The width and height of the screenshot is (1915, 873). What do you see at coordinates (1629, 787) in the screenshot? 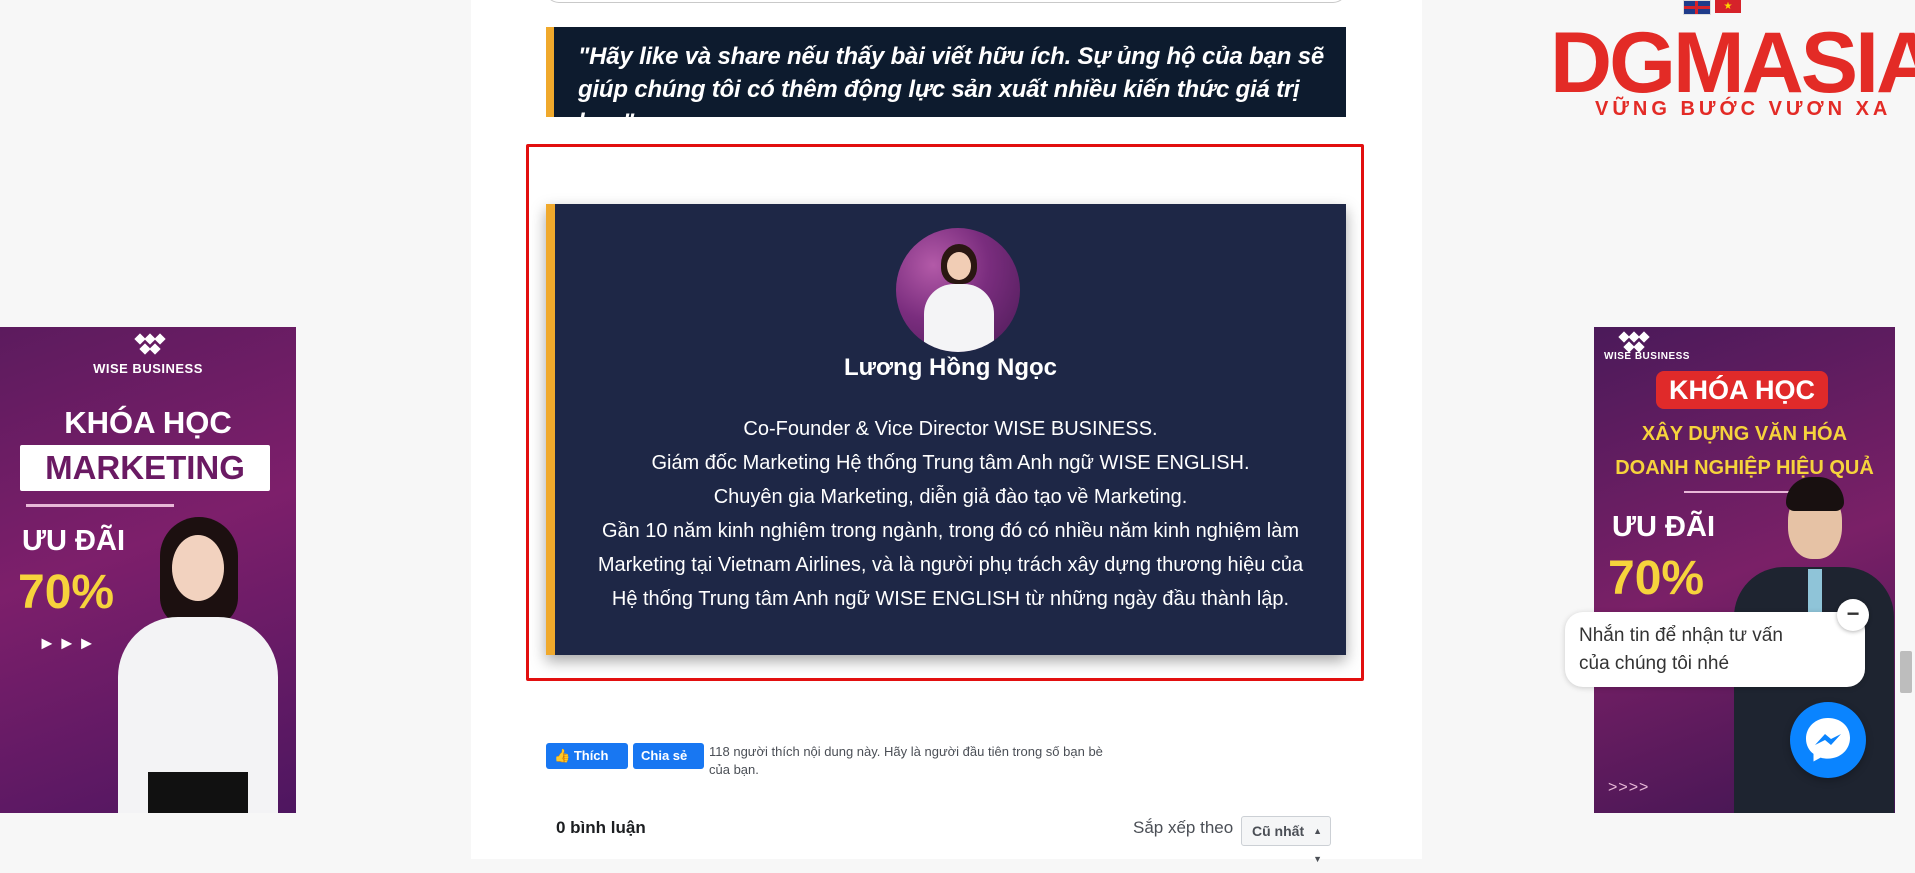
I see `ad-arrows: >>>>` at bounding box center [1629, 787].